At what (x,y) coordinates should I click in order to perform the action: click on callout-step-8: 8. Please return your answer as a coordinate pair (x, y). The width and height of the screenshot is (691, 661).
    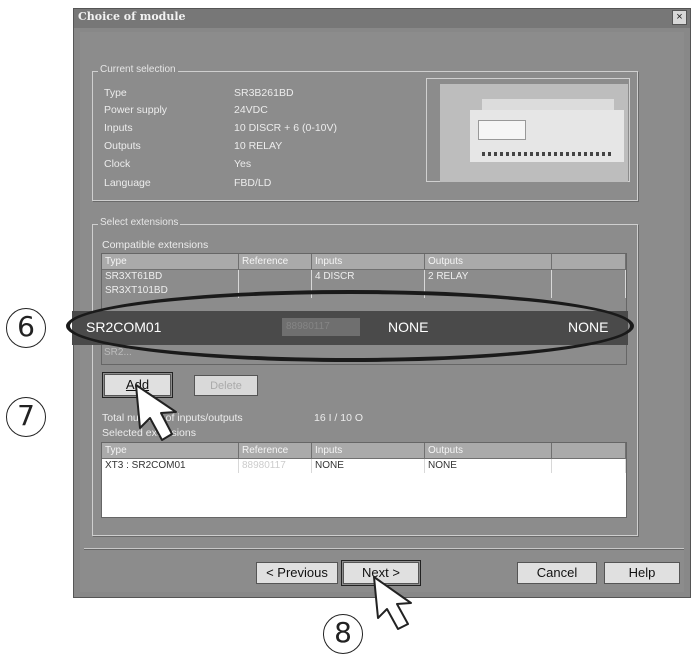
    Looking at the image, I should click on (343, 634).